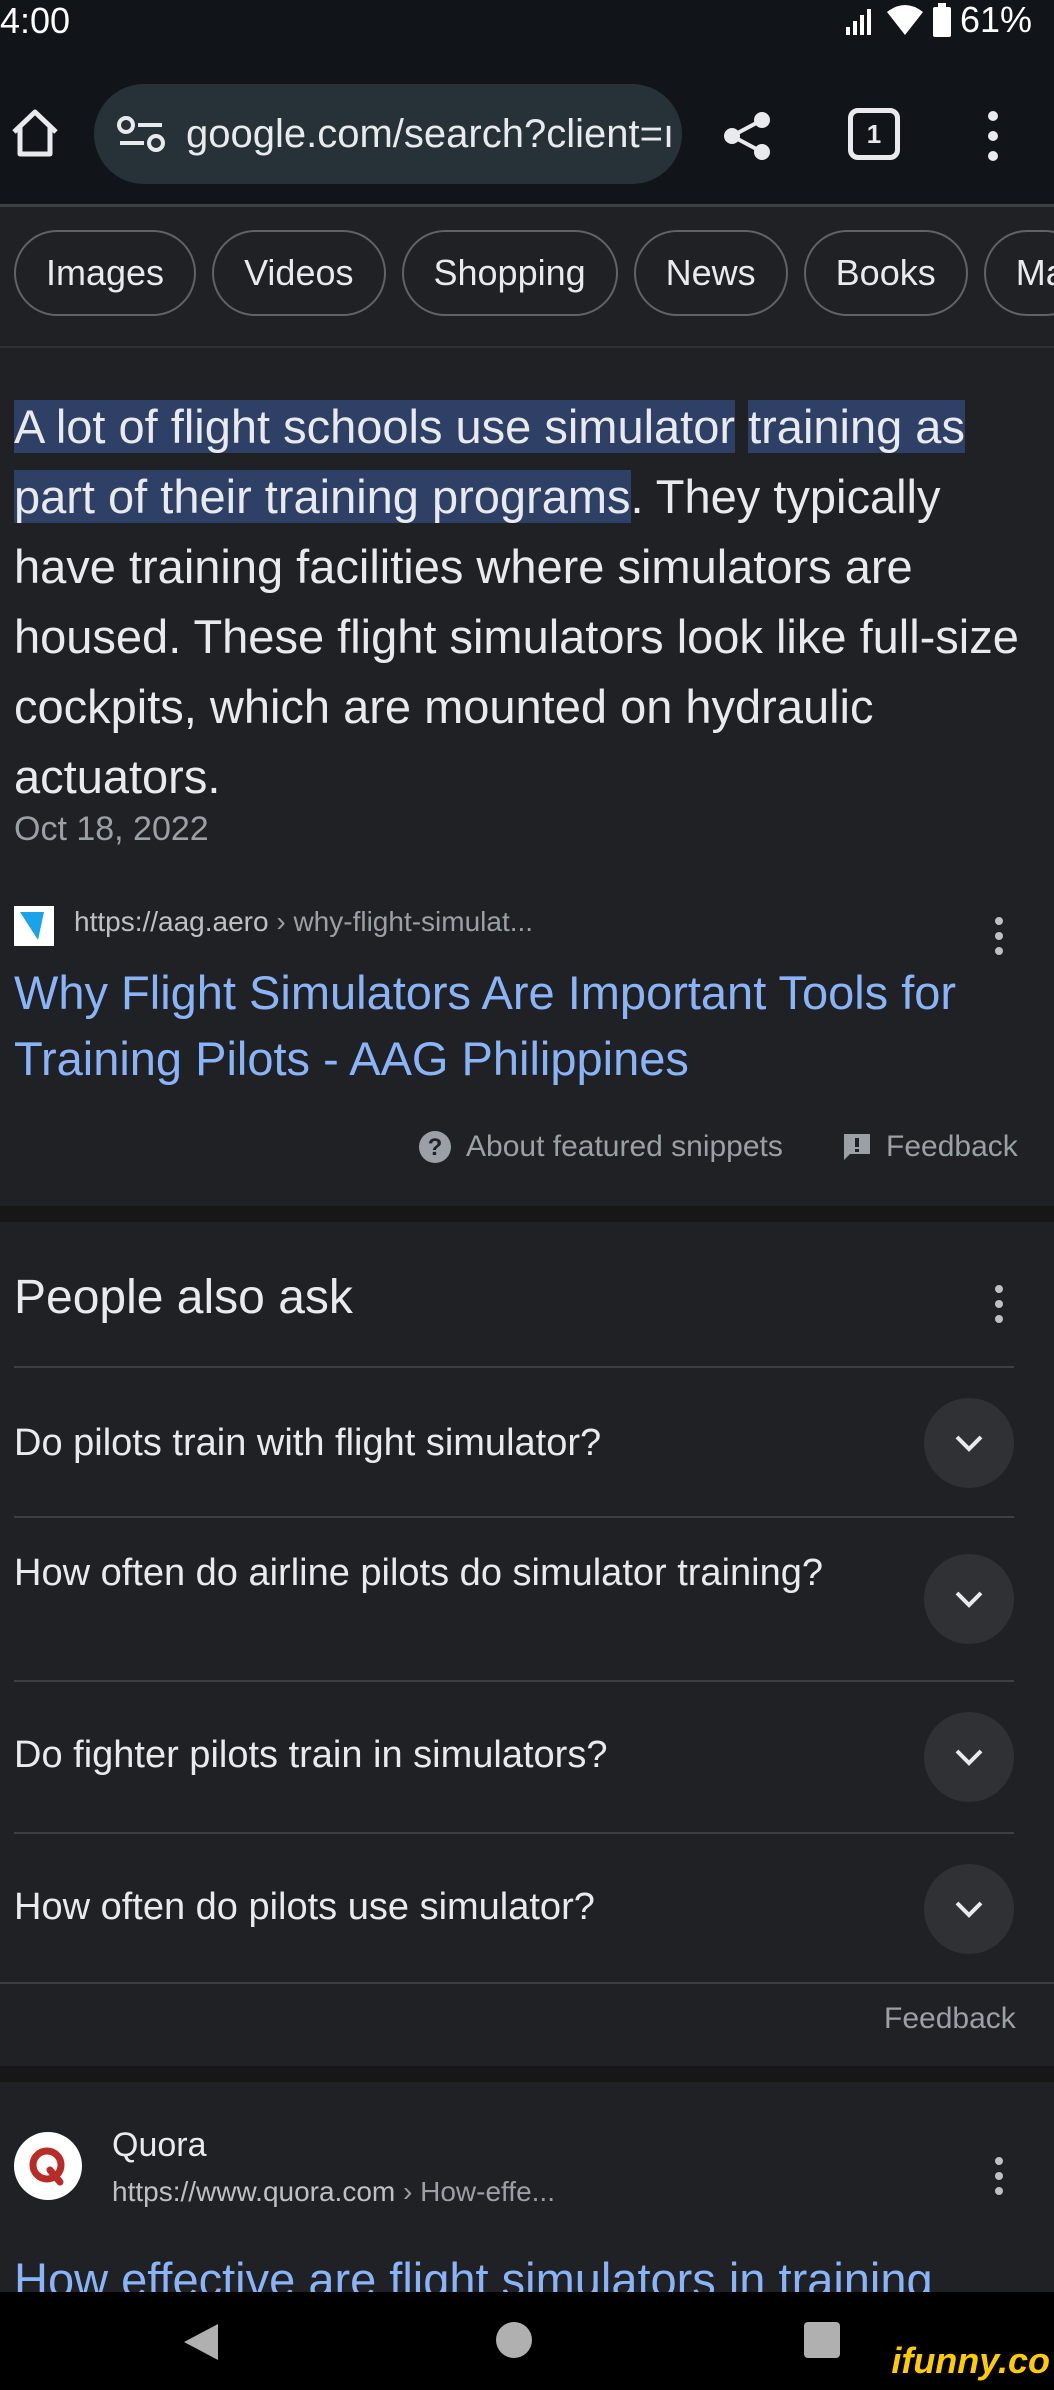 Image resolution: width=1054 pixels, height=2390 pixels. I want to click on recents-square-icon, so click(822, 2340).